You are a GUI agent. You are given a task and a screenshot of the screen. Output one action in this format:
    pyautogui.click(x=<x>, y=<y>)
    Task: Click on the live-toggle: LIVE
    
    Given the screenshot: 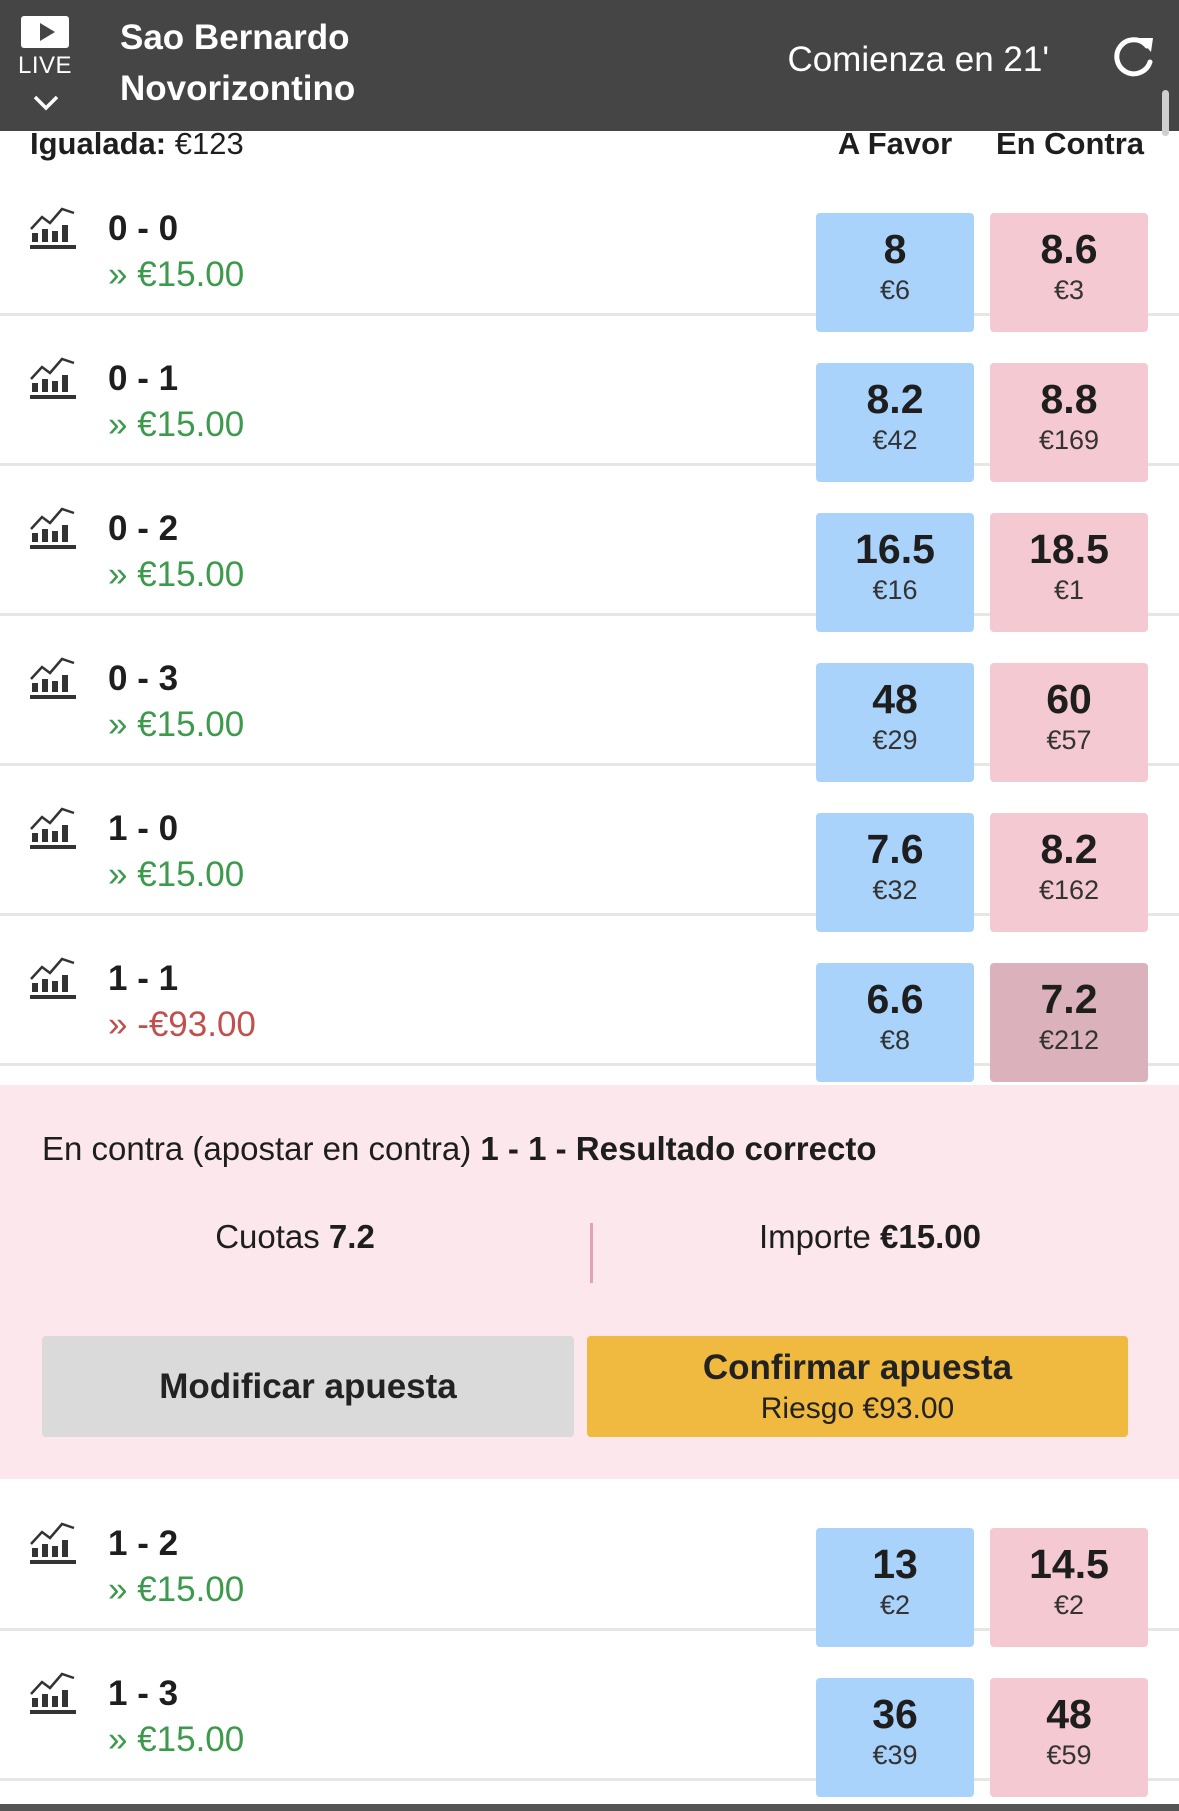 What is the action you would take?
    pyautogui.click(x=45, y=66)
    